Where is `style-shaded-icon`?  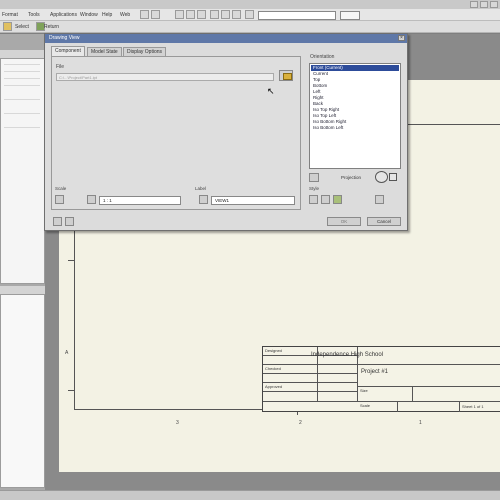 style-shaded-icon is located at coordinates (337, 199).